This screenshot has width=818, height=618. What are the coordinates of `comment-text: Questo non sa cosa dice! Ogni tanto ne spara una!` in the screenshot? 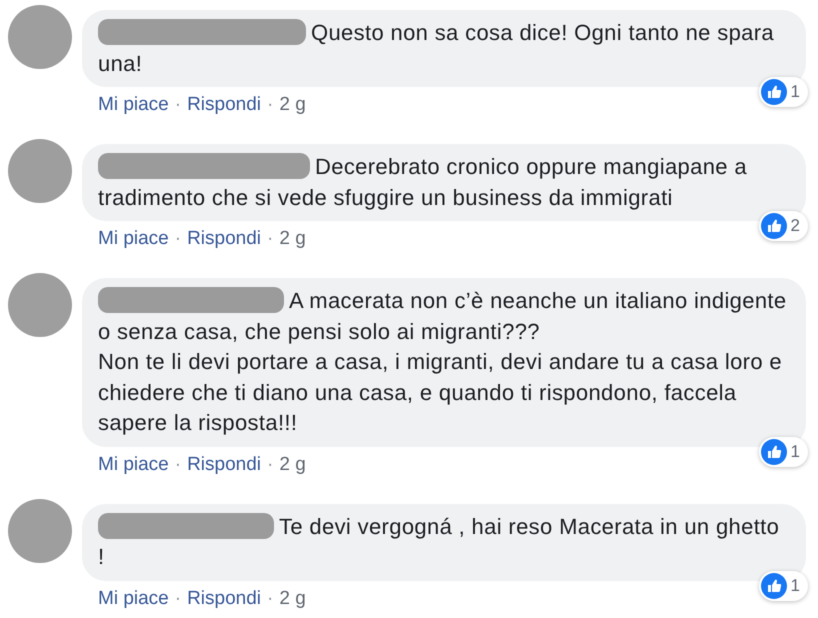 It's located at (437, 48).